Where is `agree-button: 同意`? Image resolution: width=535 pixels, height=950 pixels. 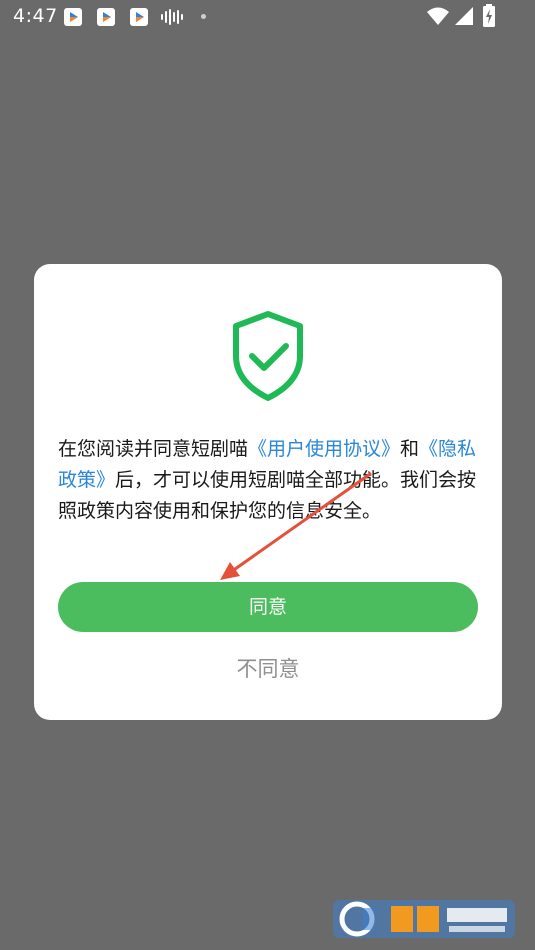
agree-button: 同意 is located at coordinates (268, 607).